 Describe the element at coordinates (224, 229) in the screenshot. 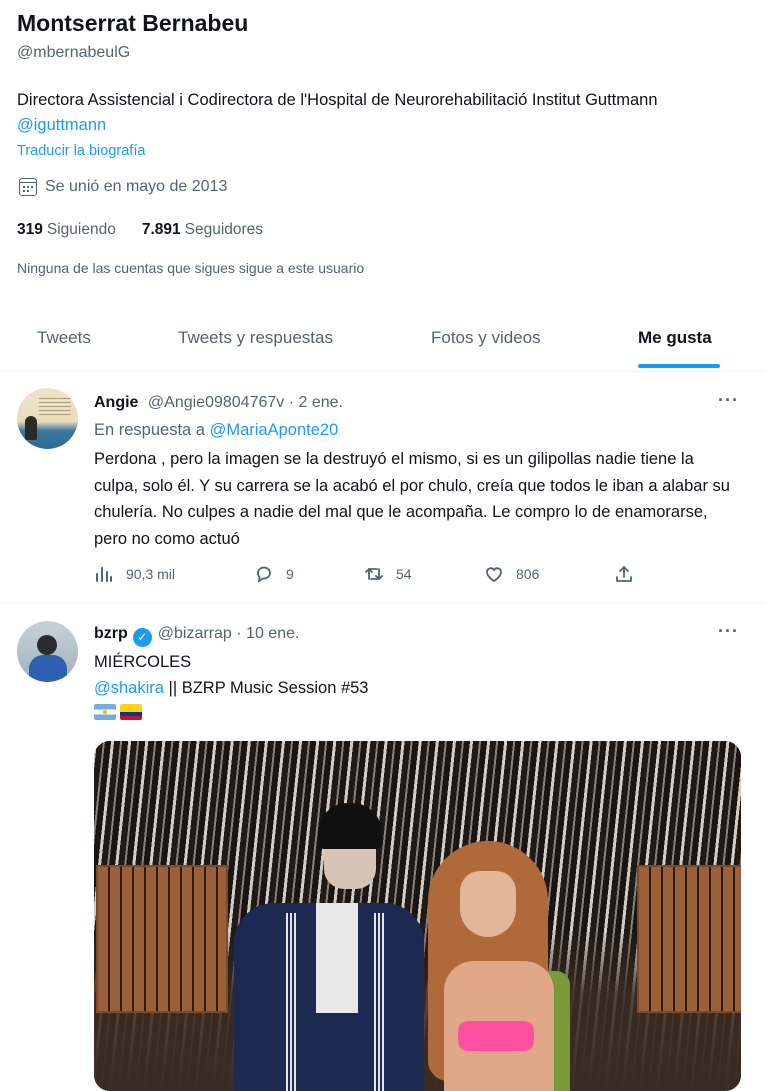

I see `followers-label: Seguidores` at that location.